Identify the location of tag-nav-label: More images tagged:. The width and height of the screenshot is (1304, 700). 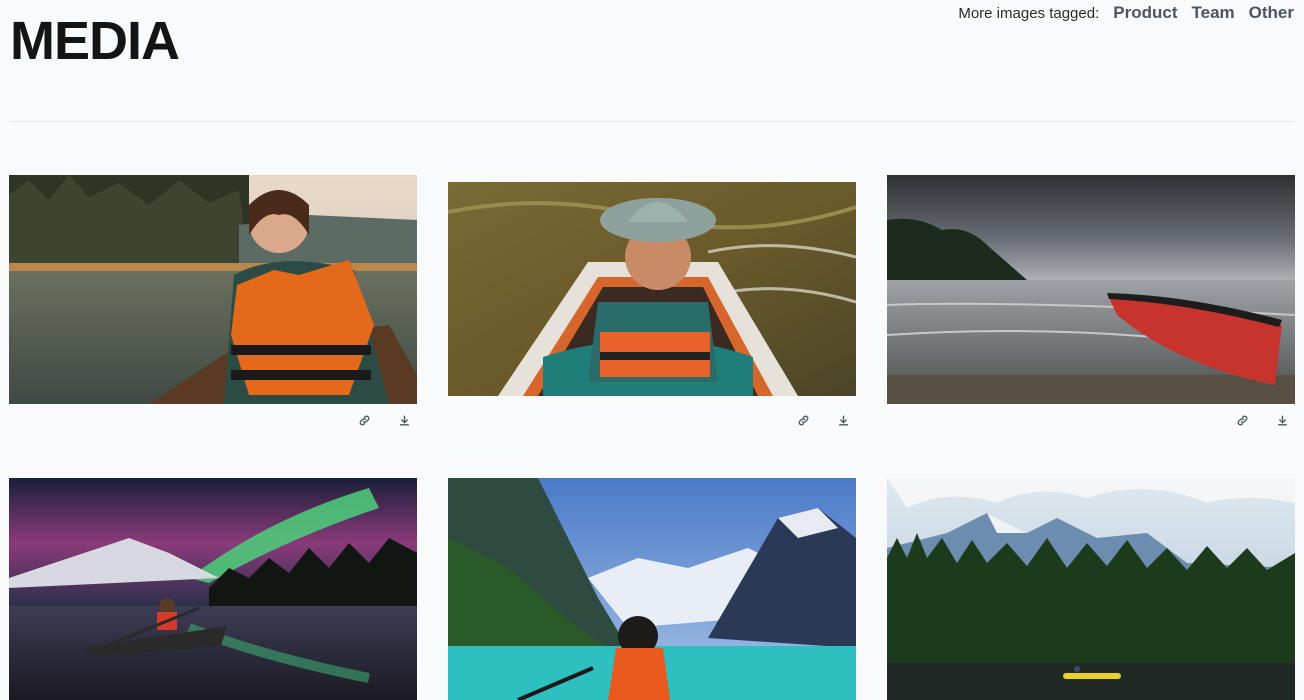
(1029, 13).